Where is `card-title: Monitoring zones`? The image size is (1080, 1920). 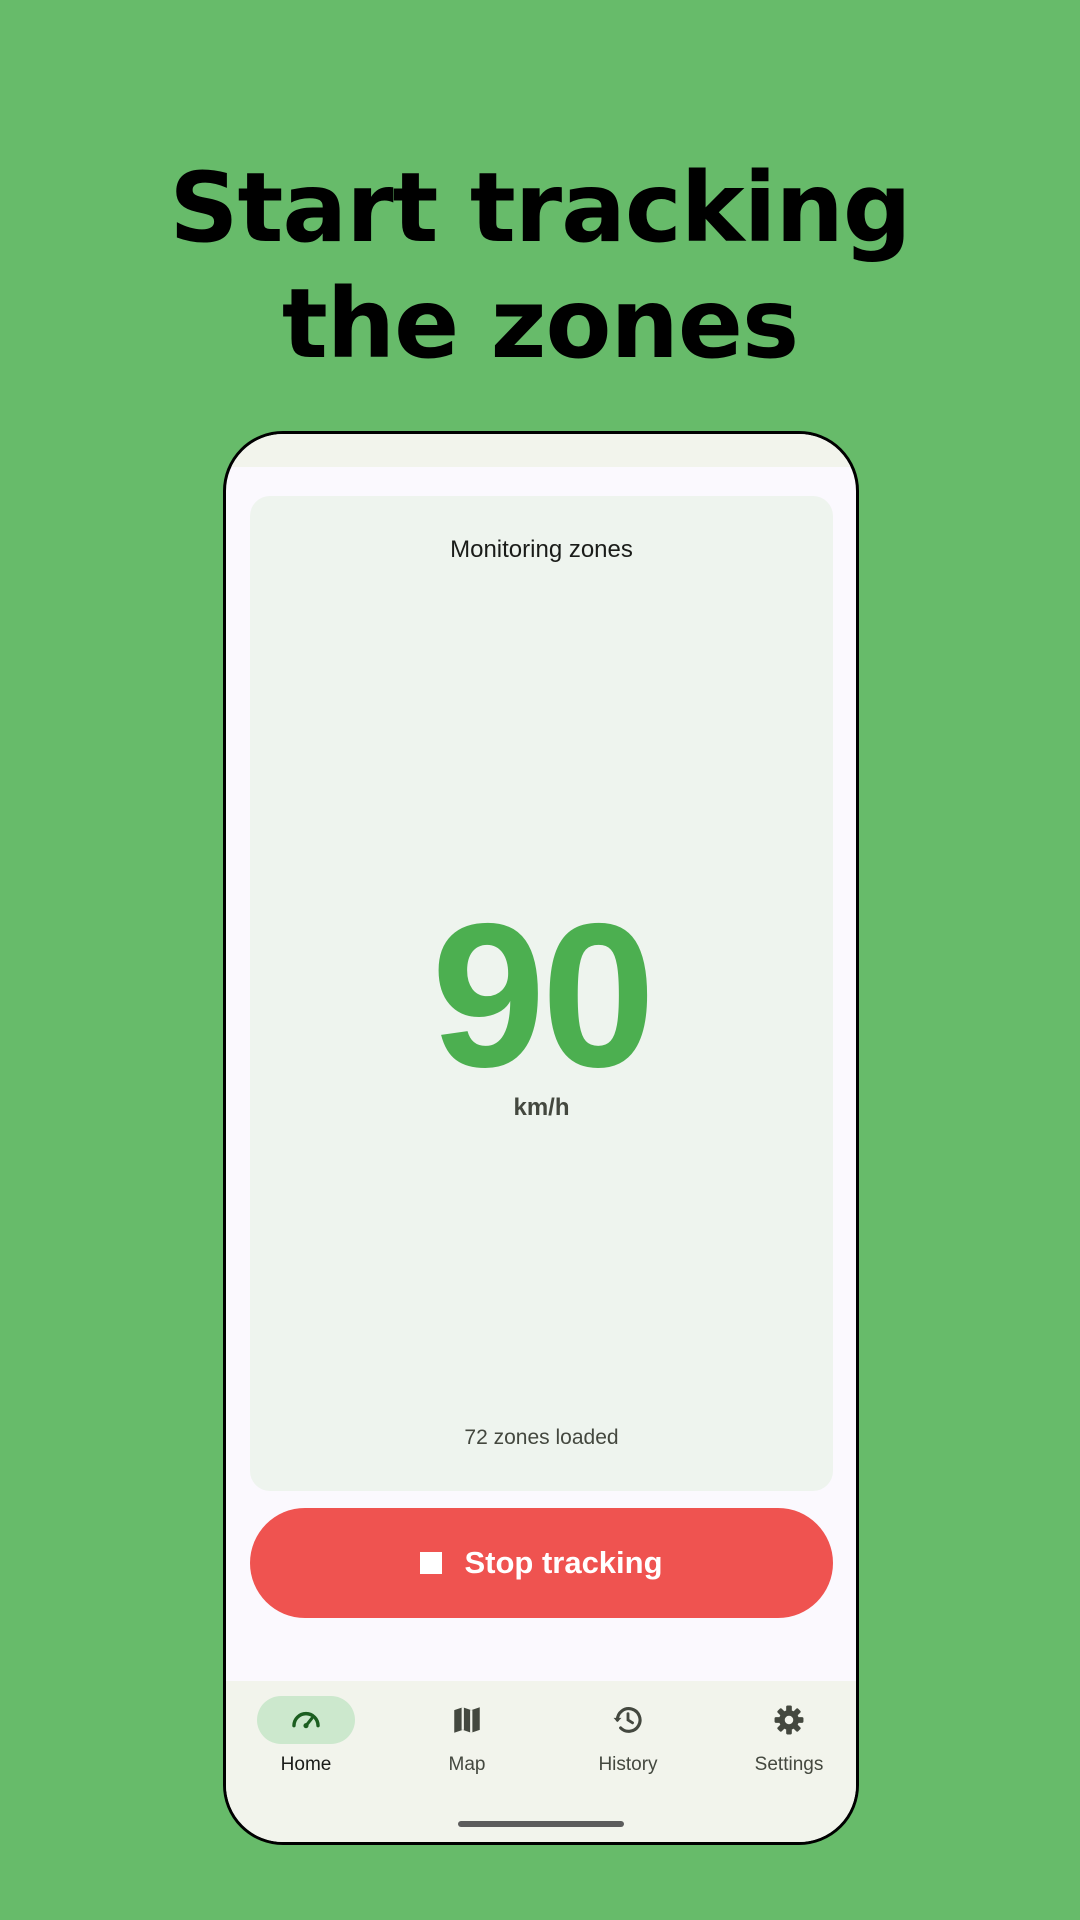
card-title: Monitoring zones is located at coordinates (541, 549).